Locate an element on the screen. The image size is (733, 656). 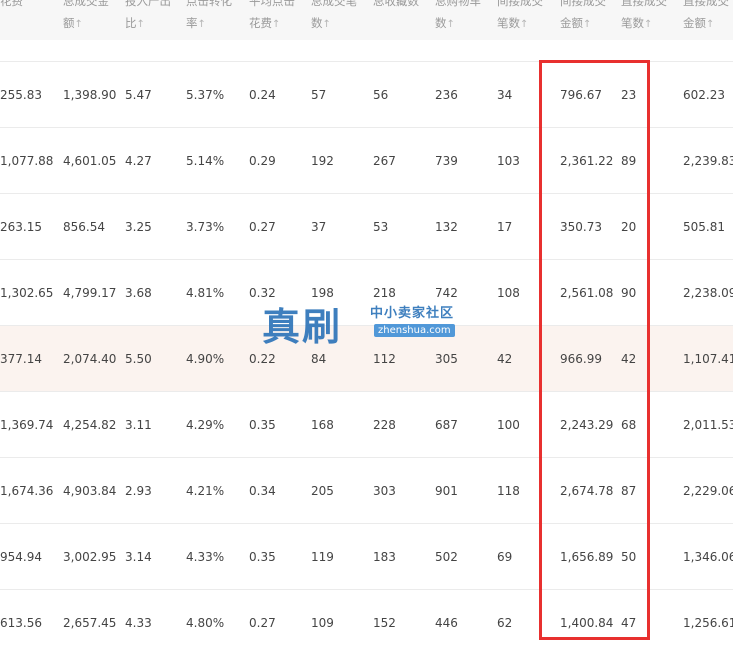
table-cell: 505.81 is located at coordinates (704, 227).